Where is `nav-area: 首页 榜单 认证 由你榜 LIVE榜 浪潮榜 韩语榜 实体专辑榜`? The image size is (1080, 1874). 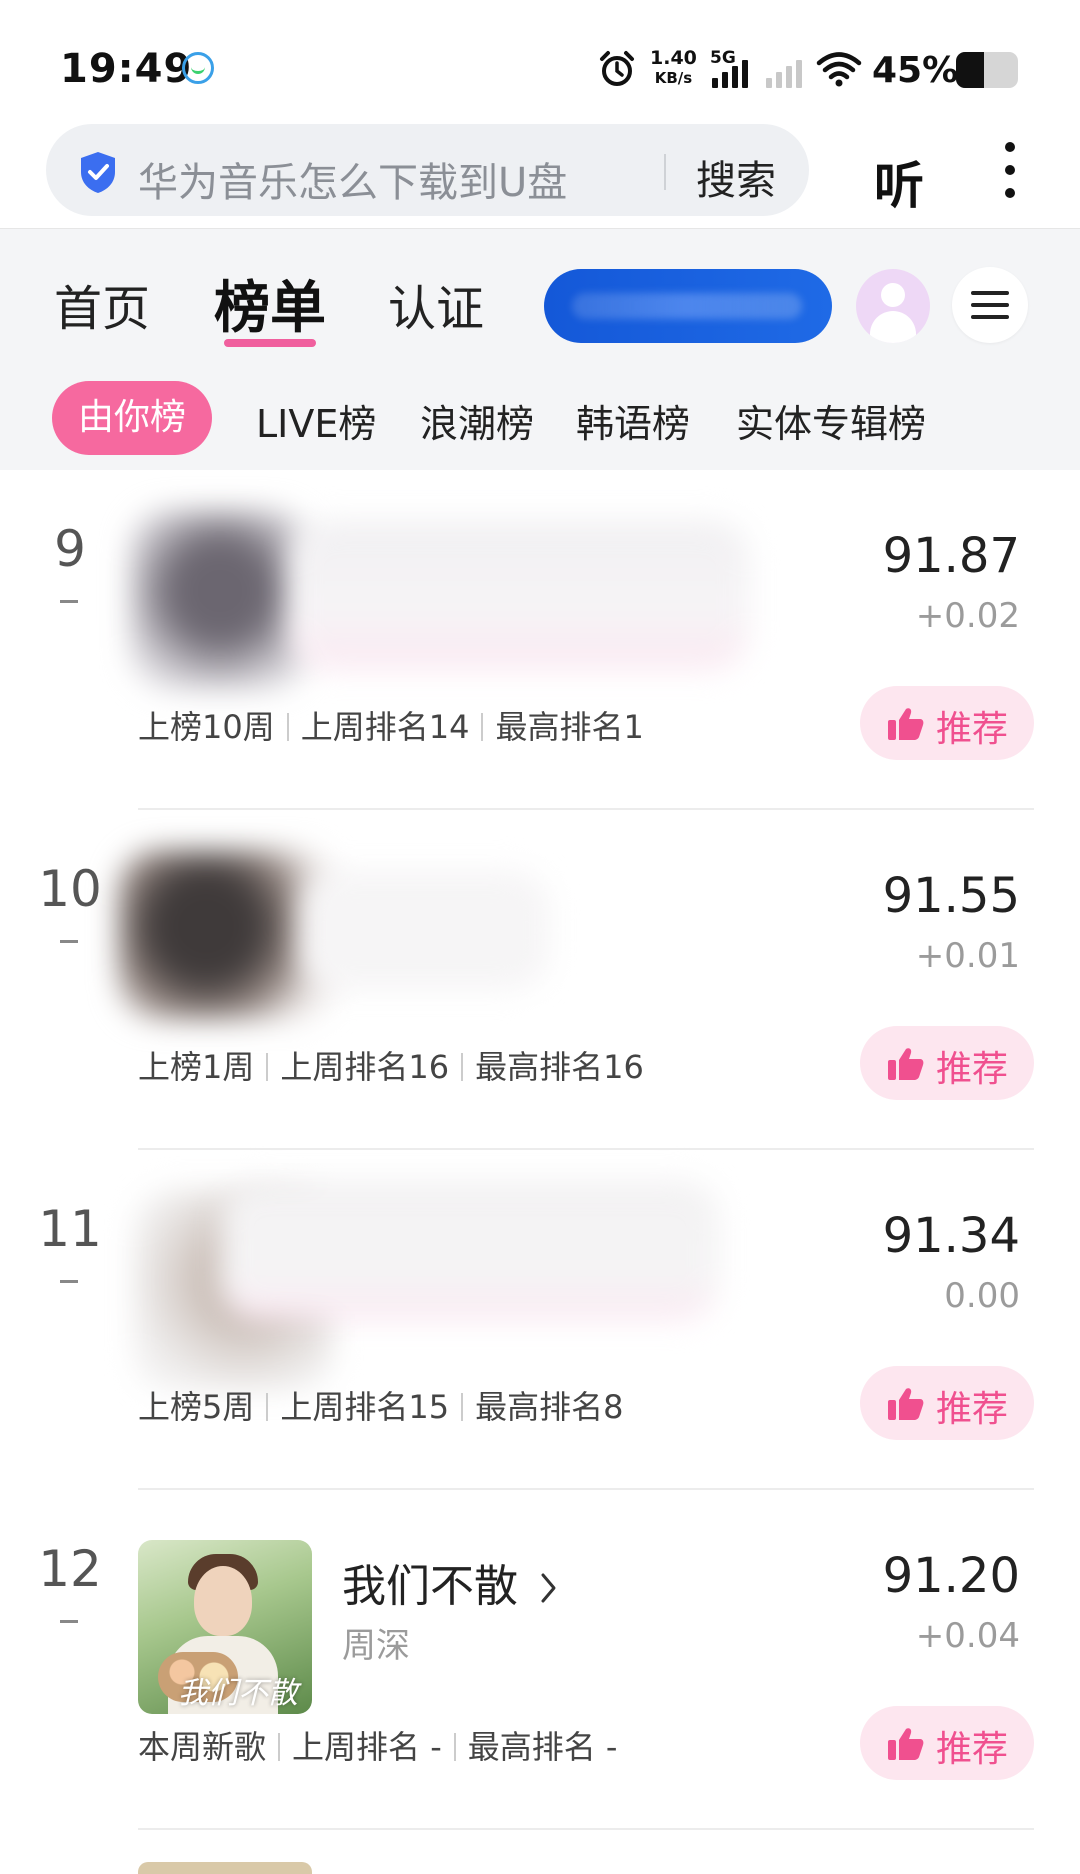
nav-area: 首页 榜单 认证 由你榜 LIVE榜 浪潮榜 韩语榜 实体专辑榜 is located at coordinates (540, 349).